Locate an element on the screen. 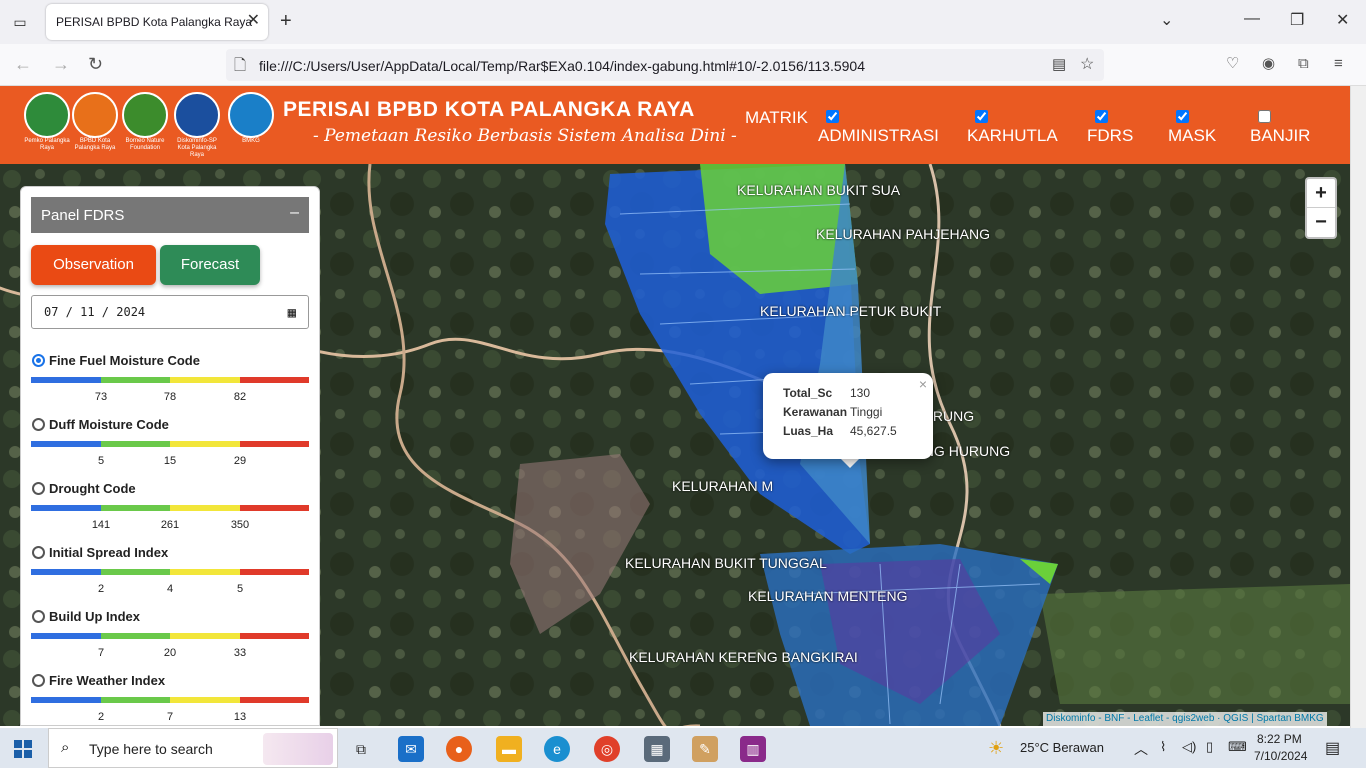 This screenshot has height=768, width=1366. panel-title: Panel FDRS is located at coordinates (83, 215).